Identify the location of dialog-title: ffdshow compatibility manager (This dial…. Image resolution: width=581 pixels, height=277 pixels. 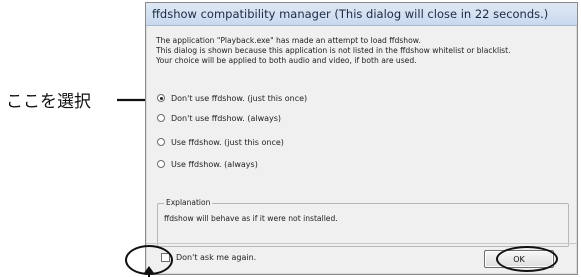
(350, 14).